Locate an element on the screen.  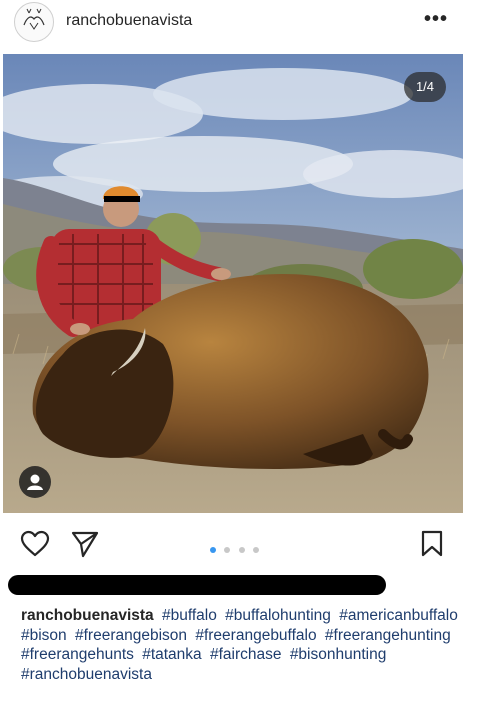
bookmark-icon is located at coordinates (432, 546).